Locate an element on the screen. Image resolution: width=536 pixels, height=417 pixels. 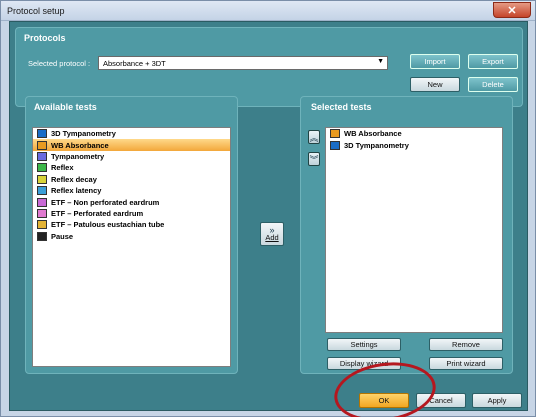
list-item: Pause is located at coordinates (131, 236).